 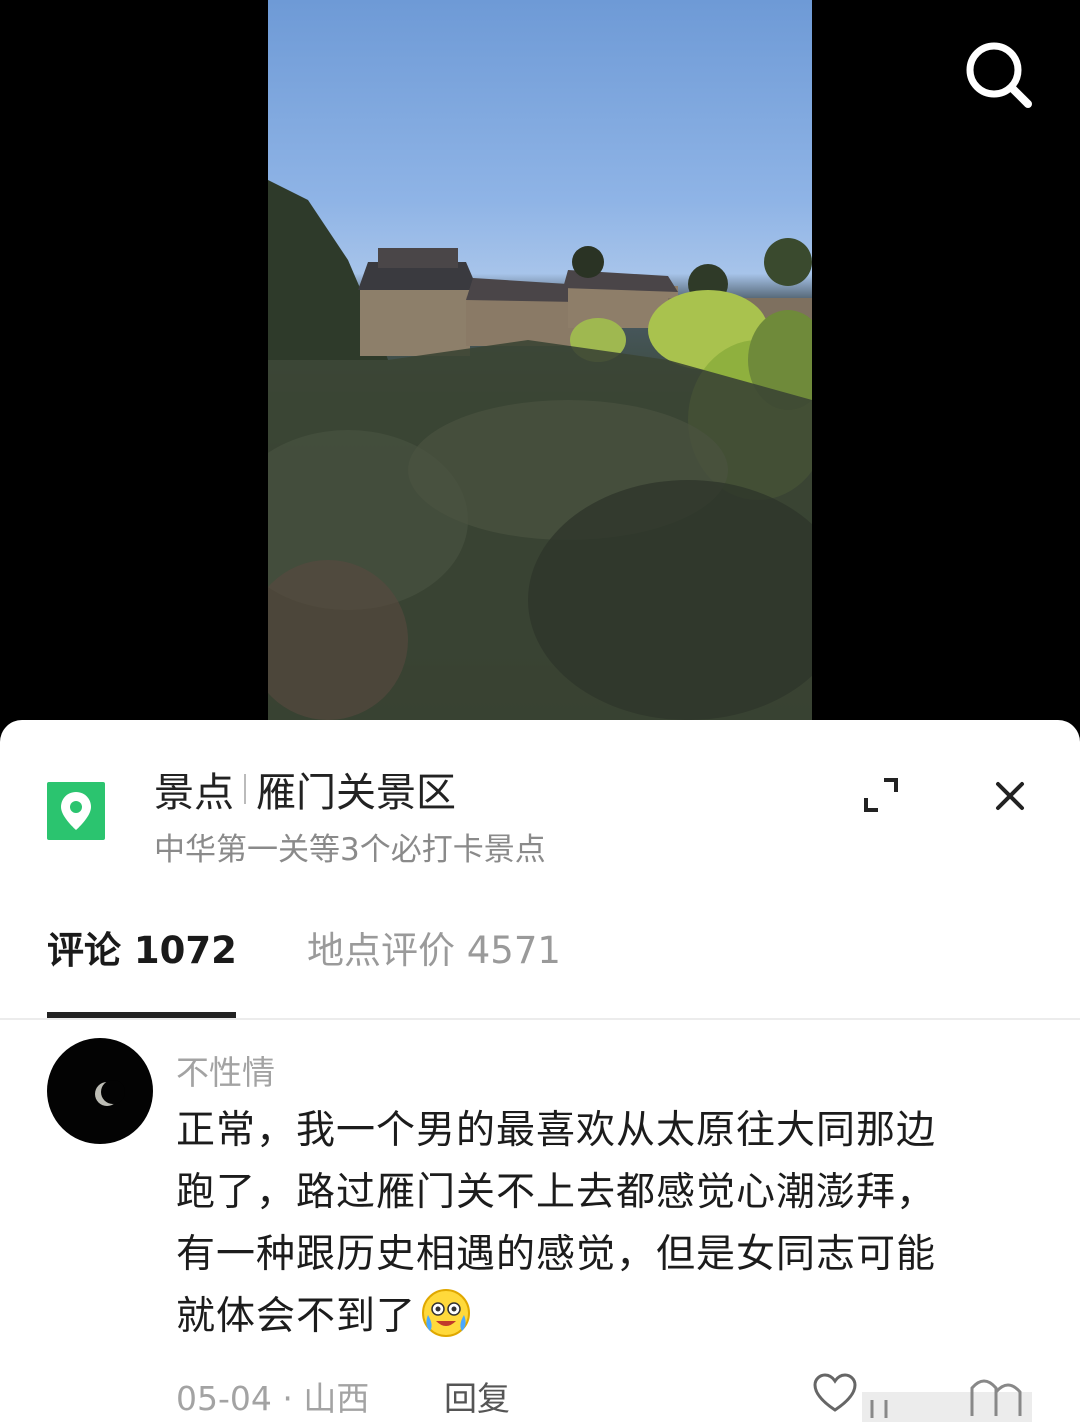 I want to click on close-button, so click(x=1010, y=796).